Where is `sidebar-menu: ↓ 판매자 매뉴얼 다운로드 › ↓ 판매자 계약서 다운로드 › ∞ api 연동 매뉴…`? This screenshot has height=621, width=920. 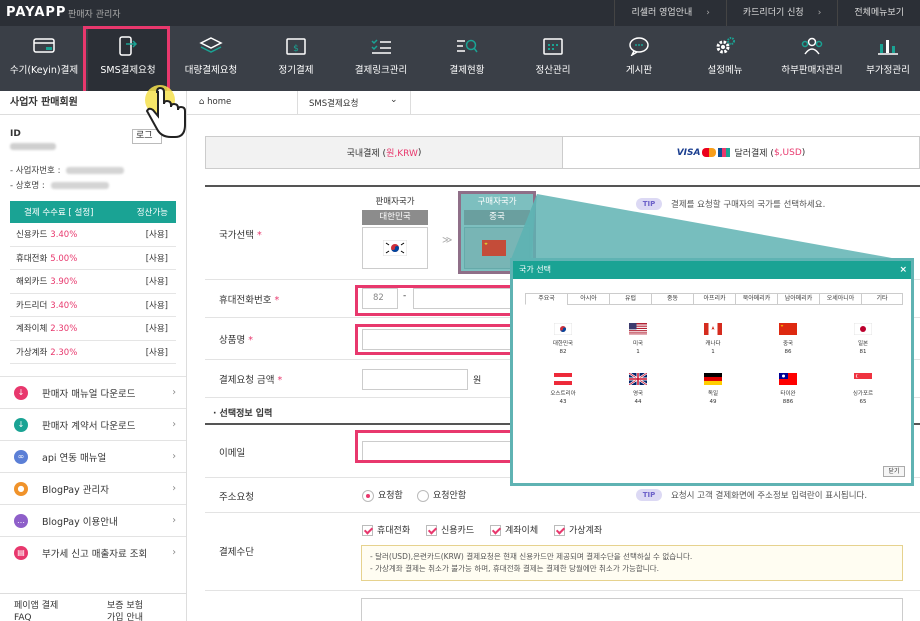 sidebar-menu: ↓ 판매자 매뉴얼 다운로드 › ↓ 판매자 계약서 다운로드 › ∞ api 연동 매뉴… is located at coordinates (93, 472).